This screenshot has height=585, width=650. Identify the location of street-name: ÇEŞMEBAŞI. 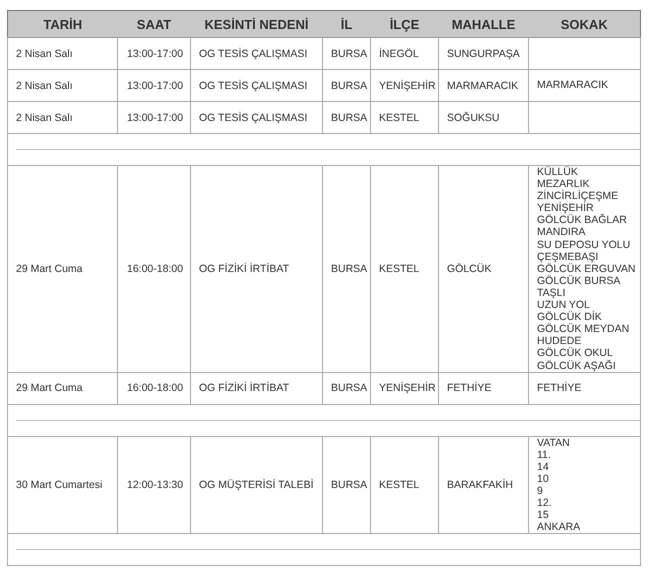
(568, 256).